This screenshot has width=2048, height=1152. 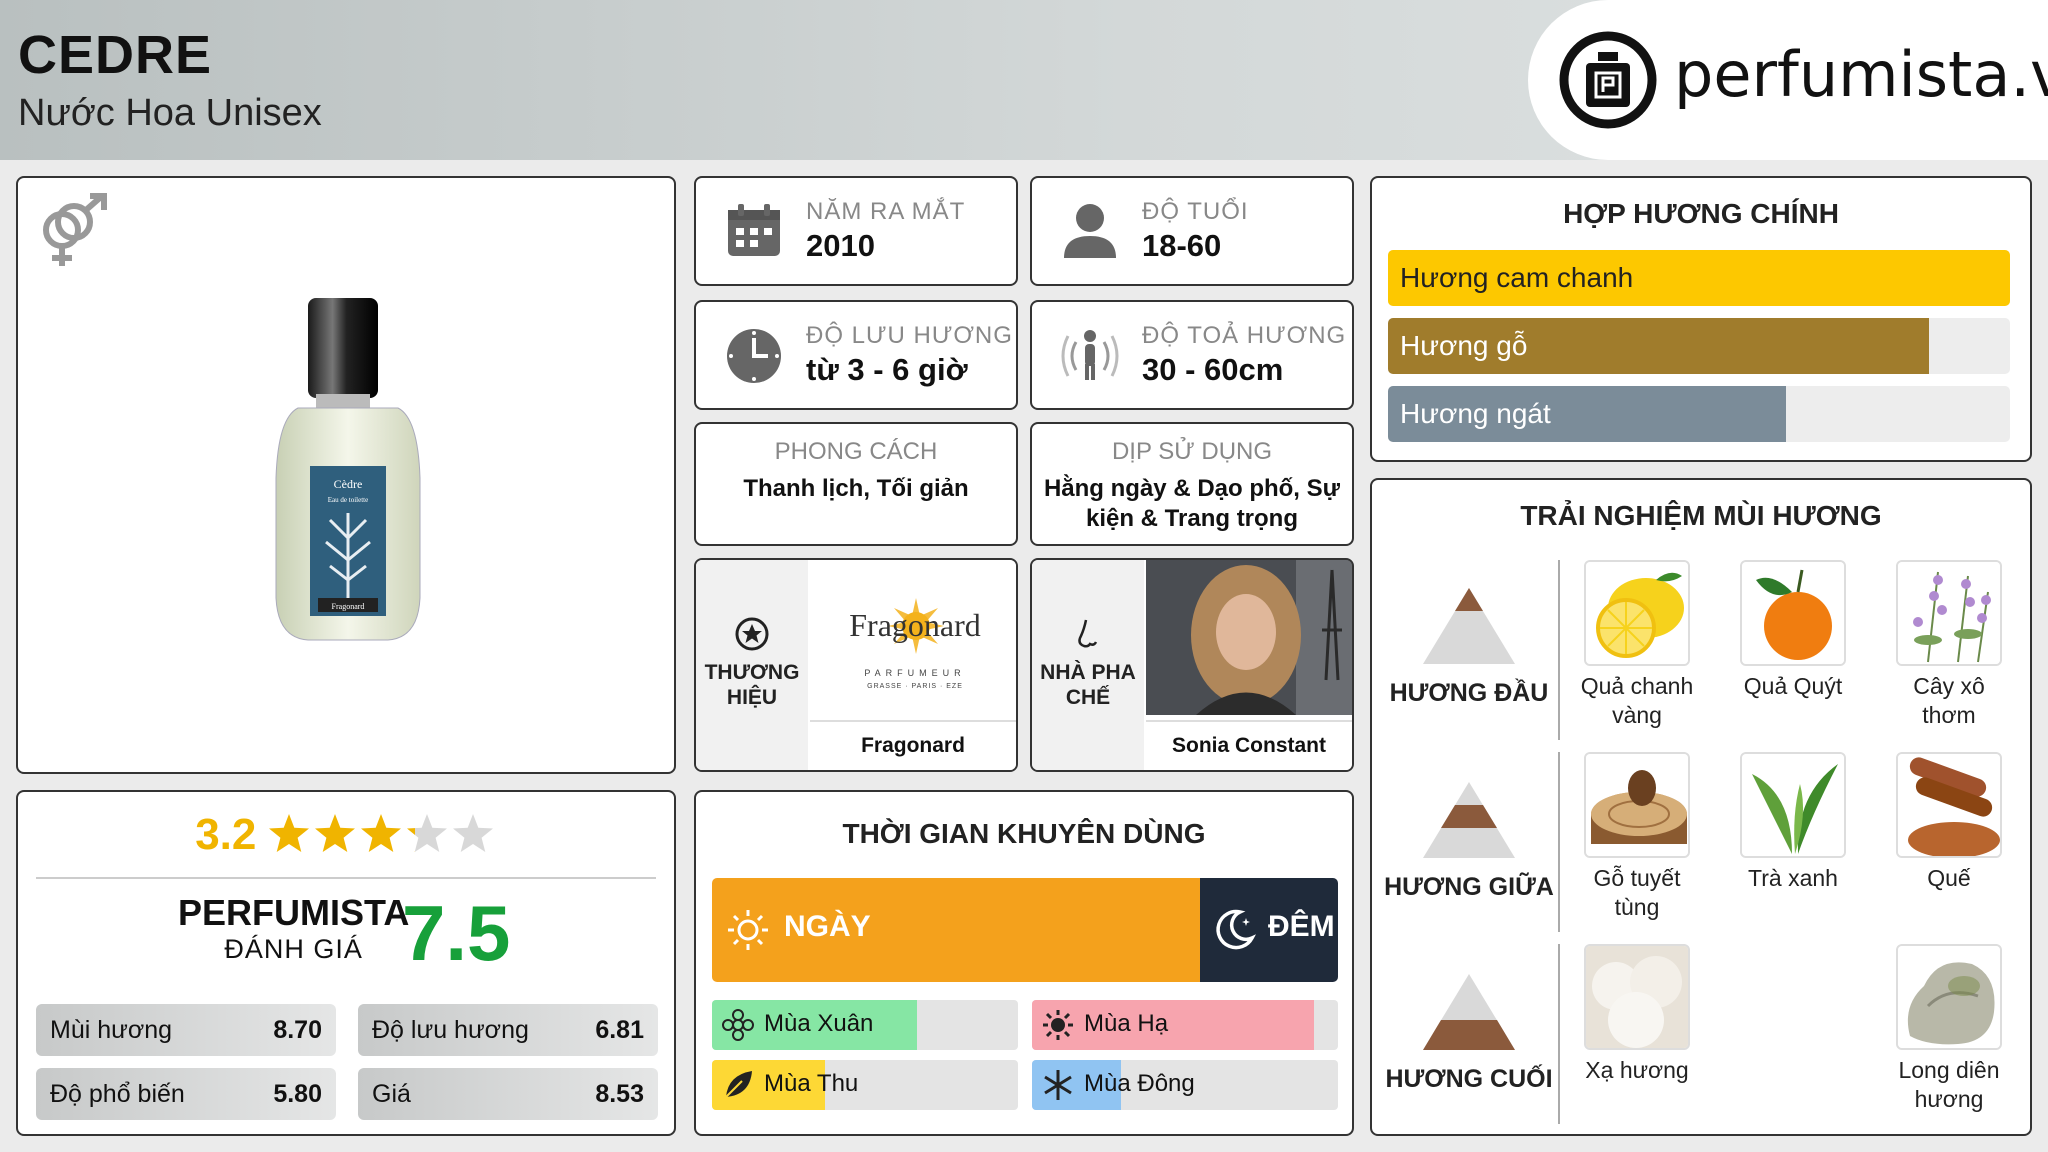 What do you see at coordinates (1469, 626) in the screenshot?
I see `pyramid-top-icon` at bounding box center [1469, 626].